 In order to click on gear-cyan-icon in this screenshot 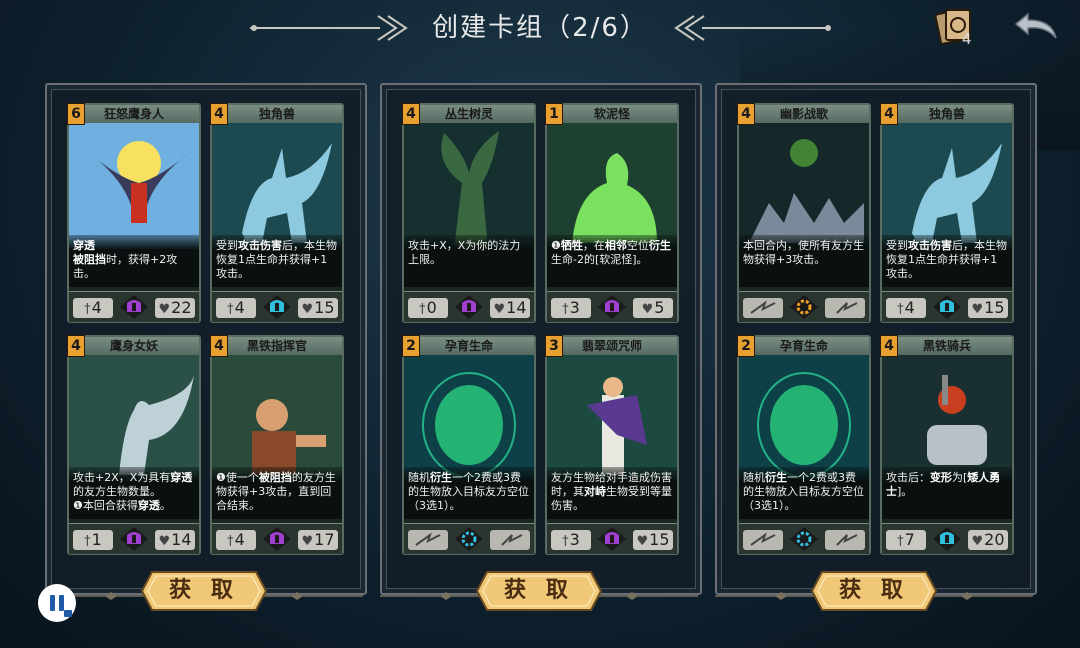, I will do `click(469, 539)`.